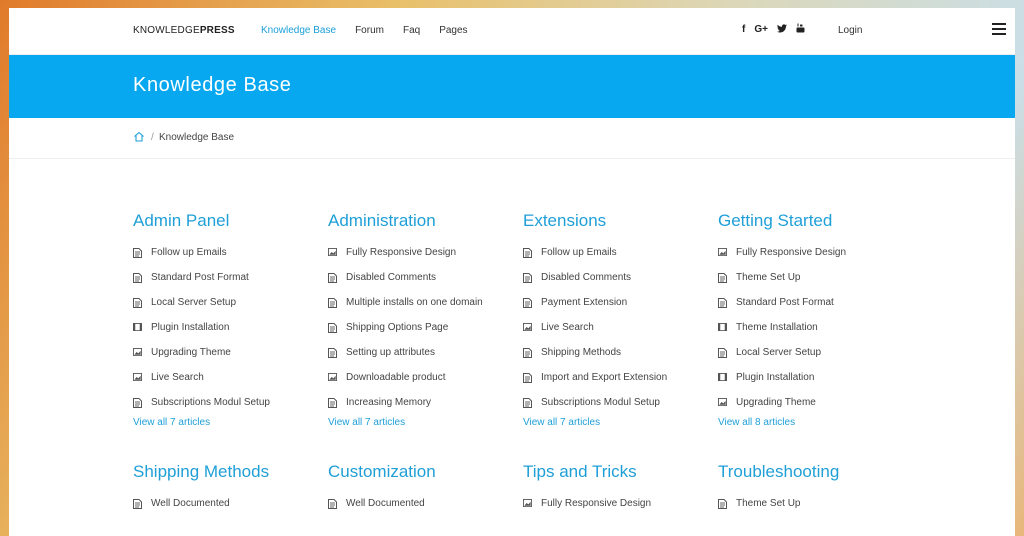 The height and width of the screenshot is (536, 1024). I want to click on category-title: Extensions, so click(620, 221).